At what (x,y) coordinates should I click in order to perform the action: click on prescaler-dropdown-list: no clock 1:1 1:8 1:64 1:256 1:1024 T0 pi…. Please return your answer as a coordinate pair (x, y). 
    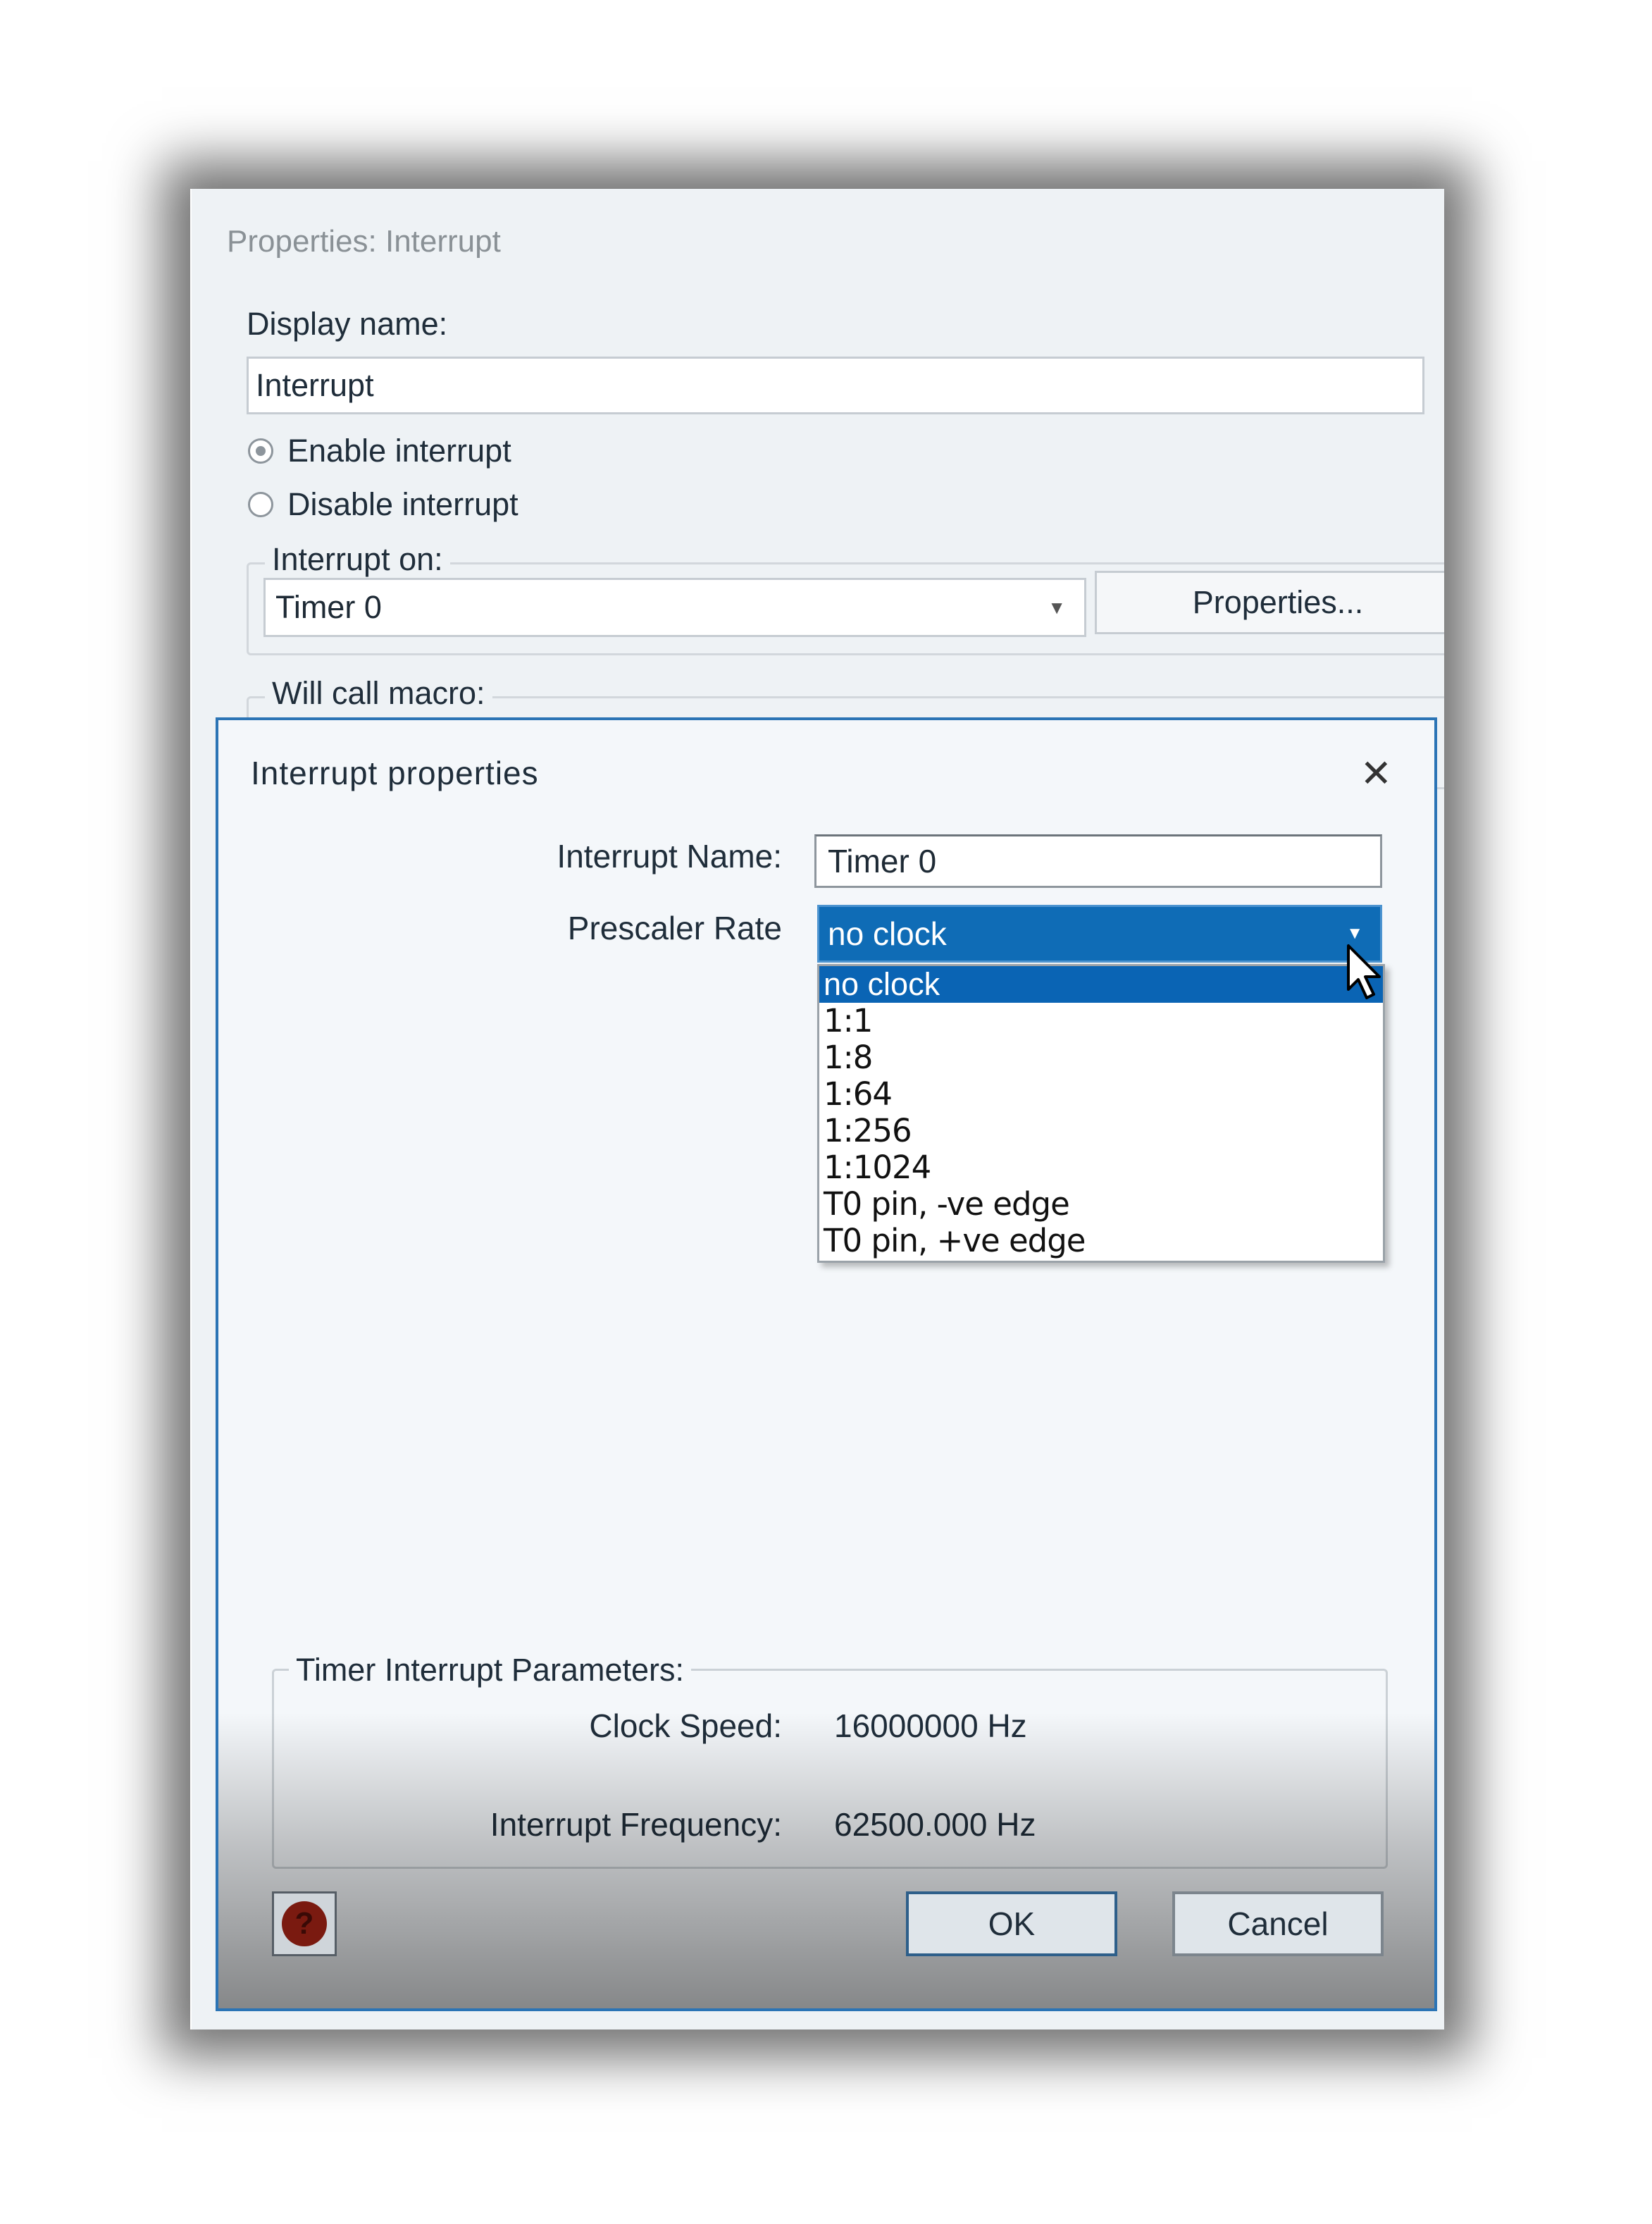
    Looking at the image, I should click on (1101, 1113).